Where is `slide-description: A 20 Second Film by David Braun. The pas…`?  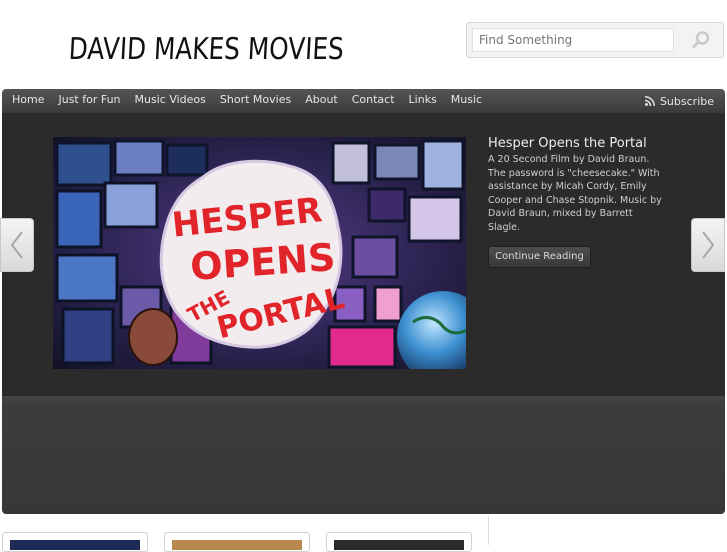
slide-description: A 20 Second Film by David Braun. The pas… is located at coordinates (575, 193).